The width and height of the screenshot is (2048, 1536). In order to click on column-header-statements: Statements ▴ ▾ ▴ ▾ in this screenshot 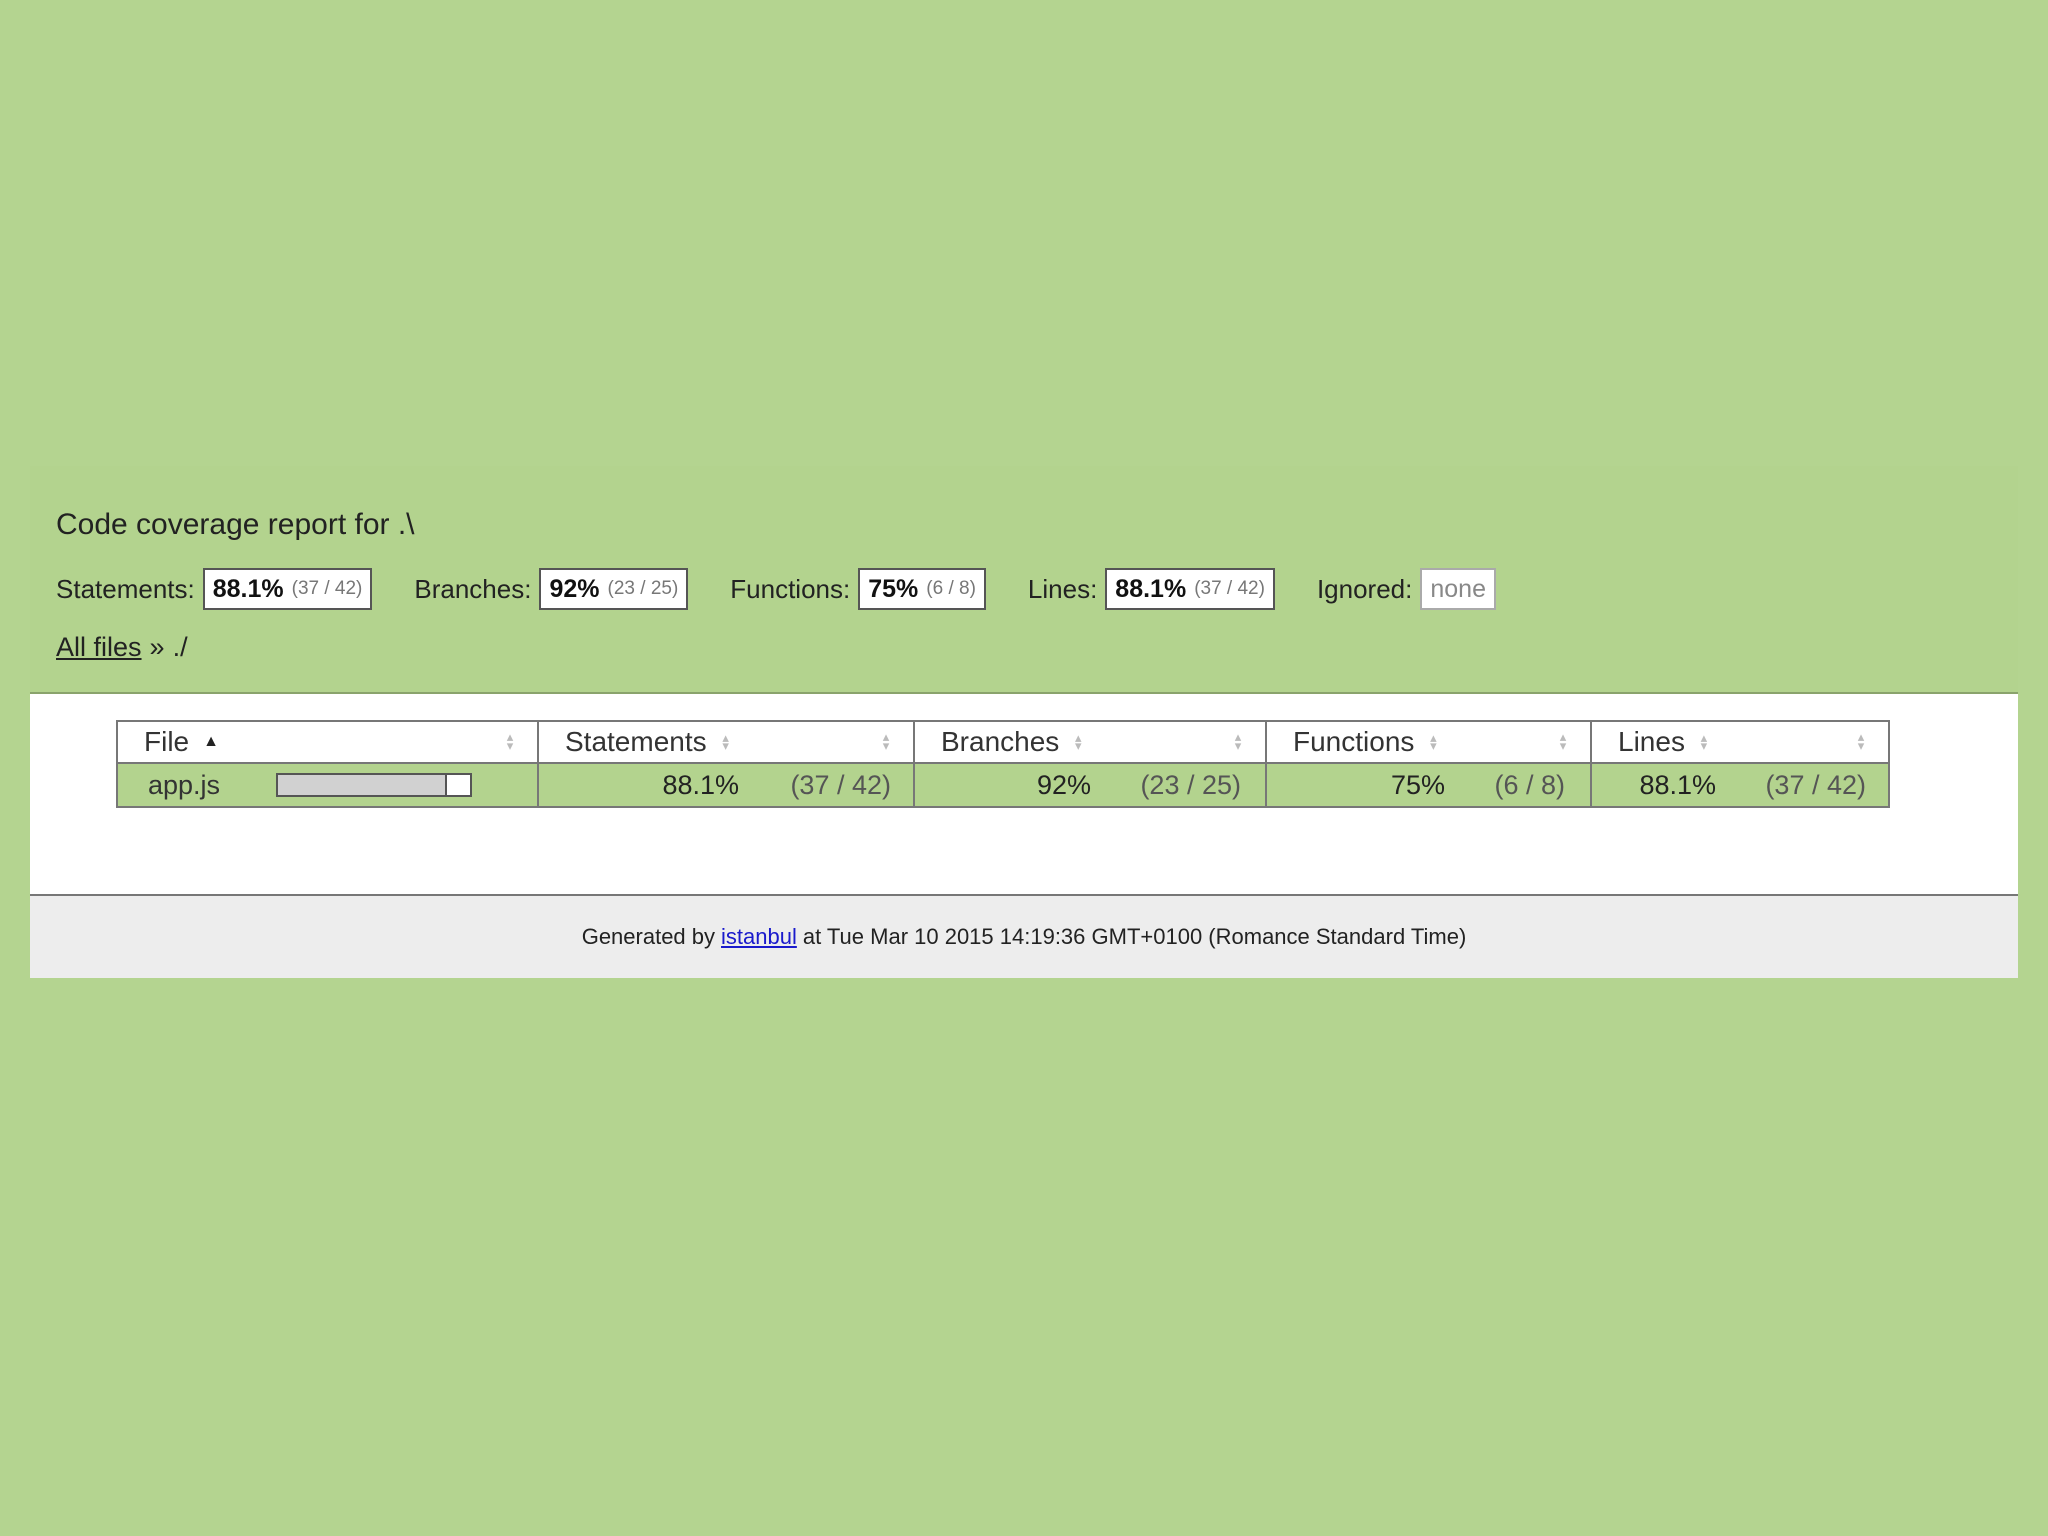, I will do `click(726, 742)`.